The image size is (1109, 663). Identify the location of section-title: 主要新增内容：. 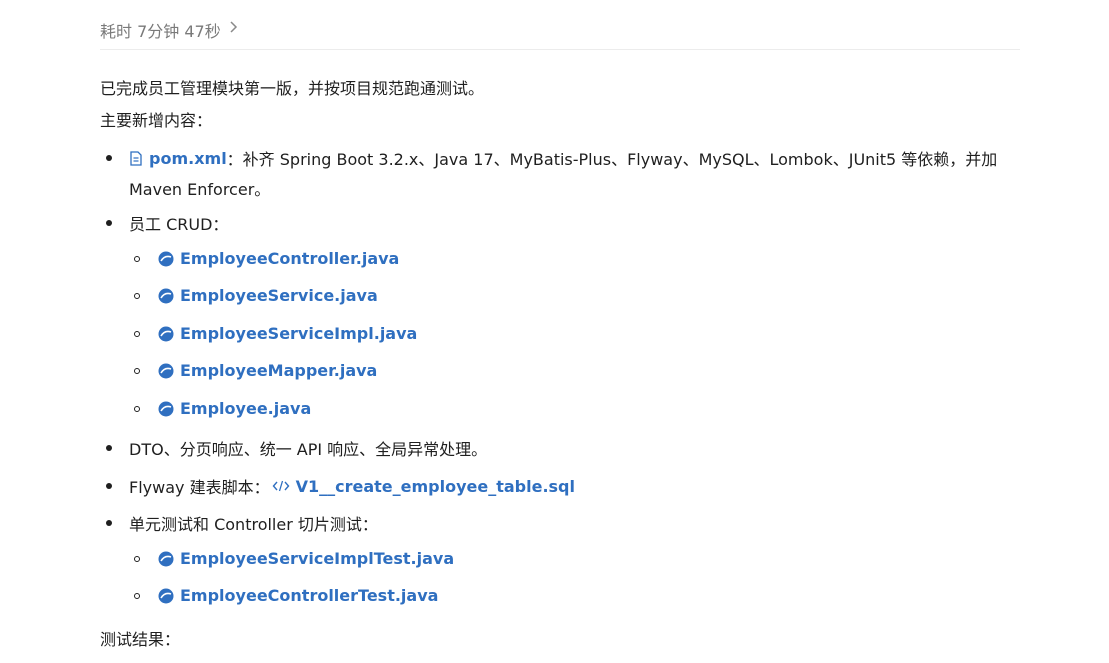
(156, 120).